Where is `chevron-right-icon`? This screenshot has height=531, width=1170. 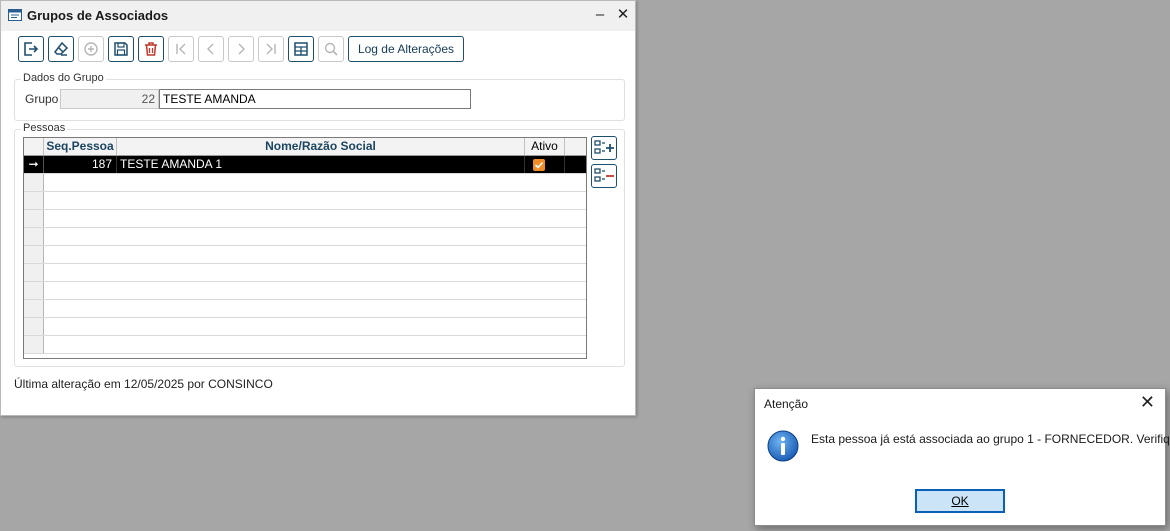
chevron-right-icon is located at coordinates (241, 49).